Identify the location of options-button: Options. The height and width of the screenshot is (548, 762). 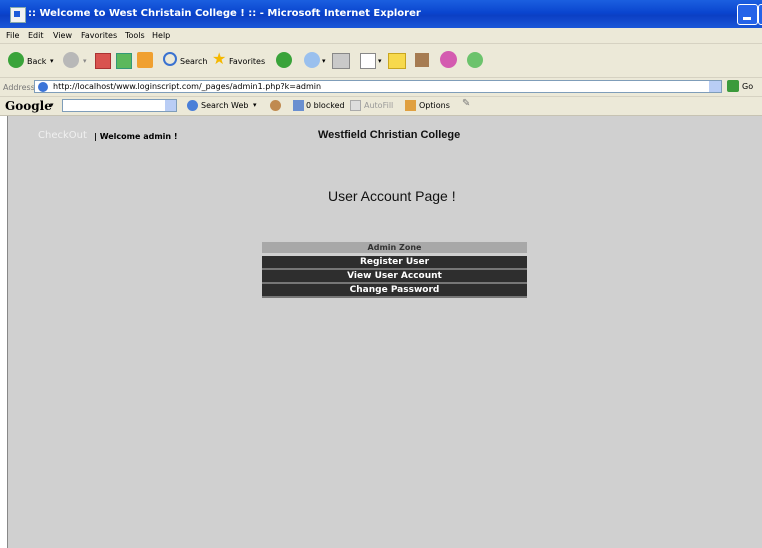
(434, 105).